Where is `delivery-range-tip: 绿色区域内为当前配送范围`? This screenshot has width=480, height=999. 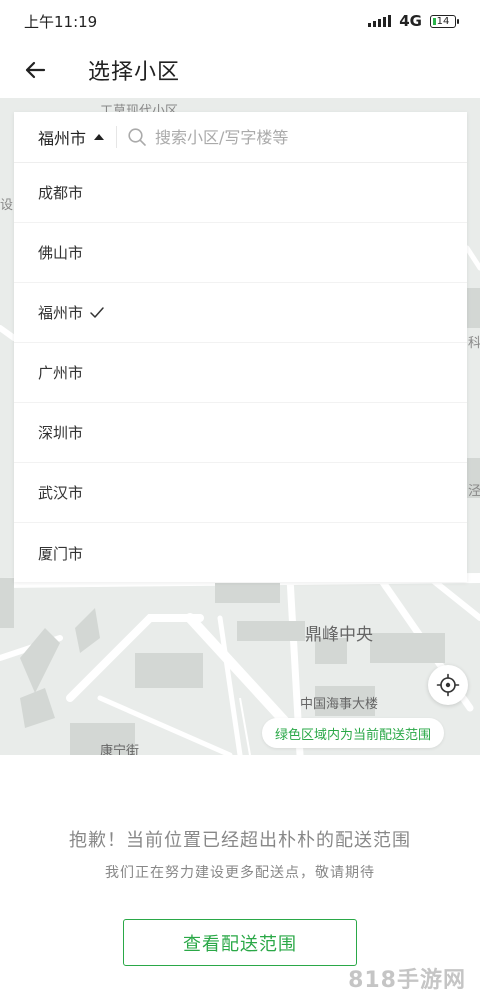 delivery-range-tip: 绿色区域内为当前配送范围 is located at coordinates (353, 733).